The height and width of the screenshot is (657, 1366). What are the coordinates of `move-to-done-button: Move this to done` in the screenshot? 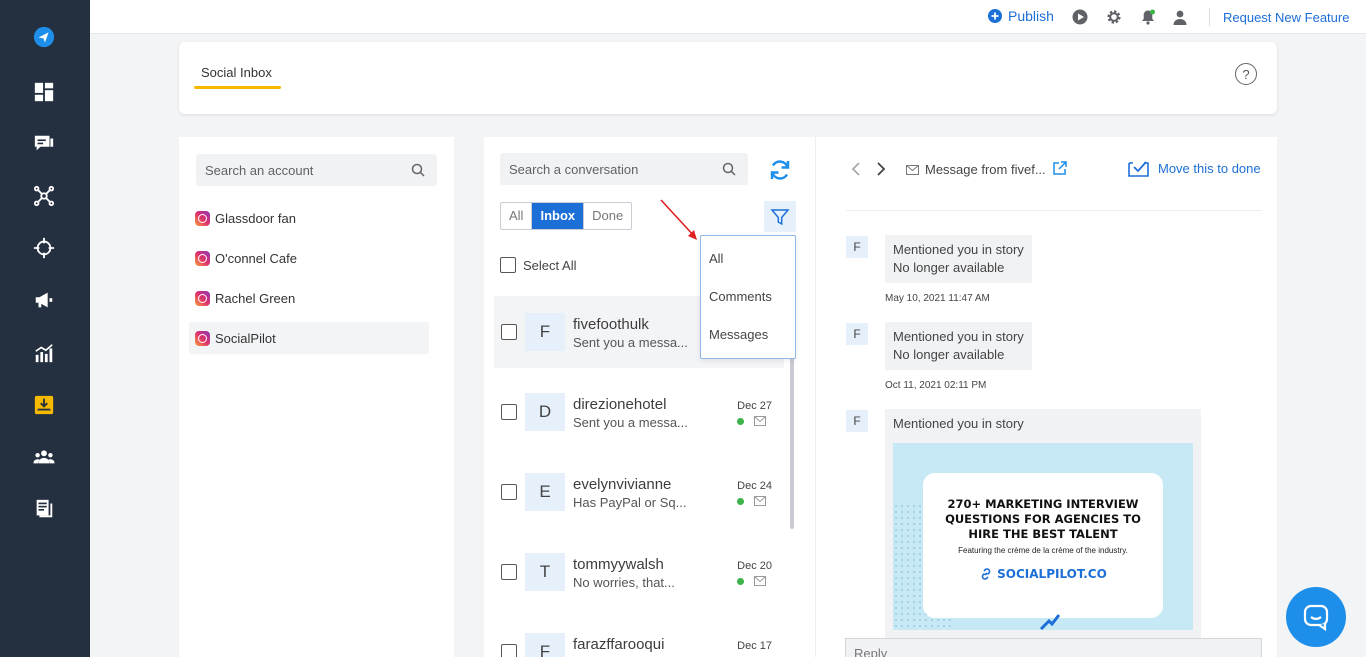 It's located at (1194, 168).